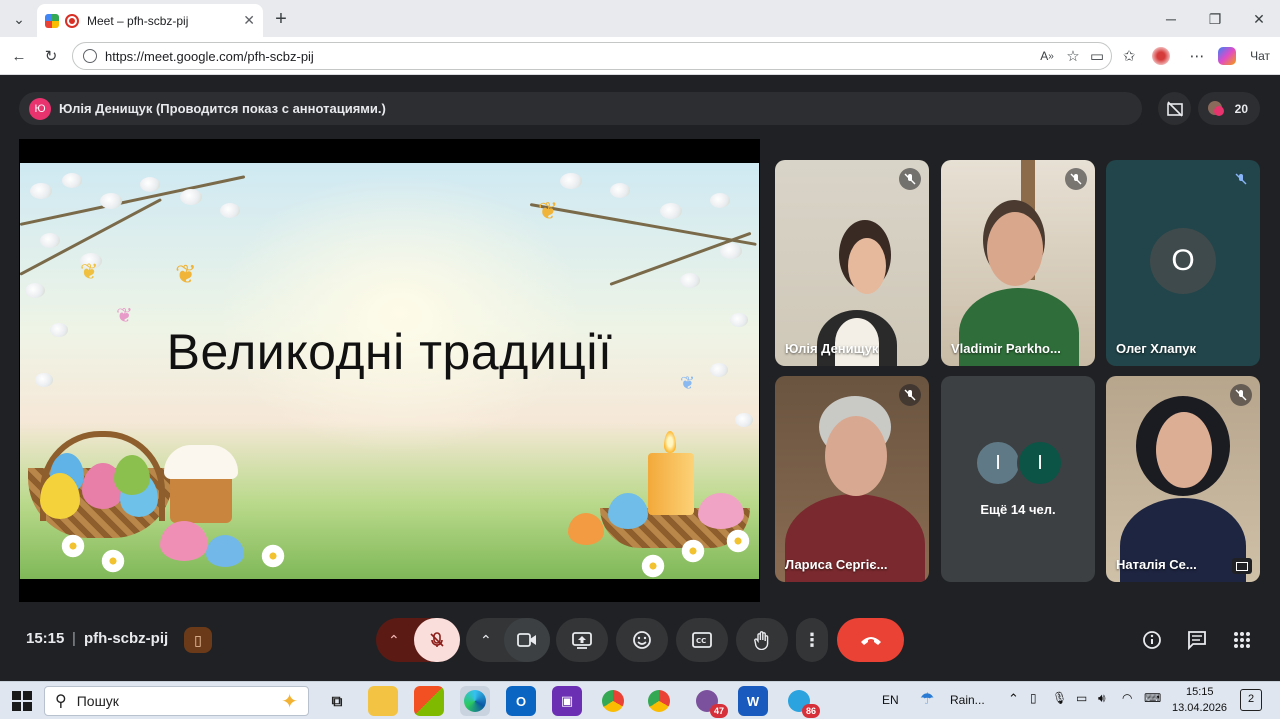 Image resolution: width=1280 pixels, height=719 pixels. I want to click on raise-hand-icon, so click(761, 640).